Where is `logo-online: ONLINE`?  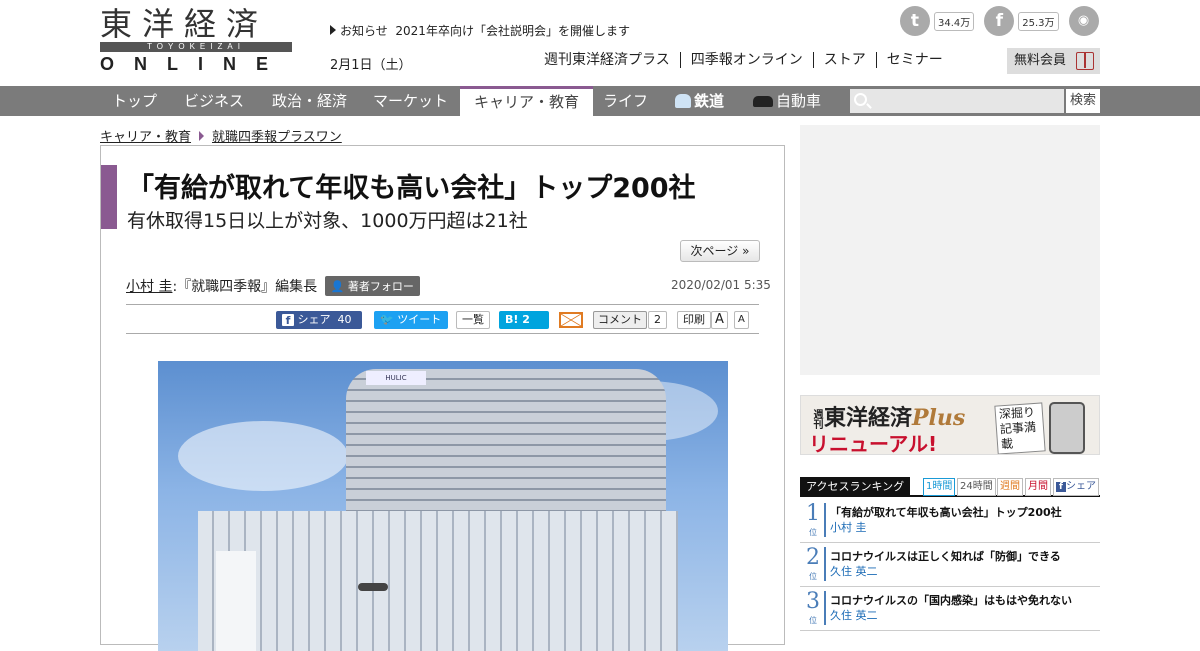
logo-online: ONLINE is located at coordinates (194, 64).